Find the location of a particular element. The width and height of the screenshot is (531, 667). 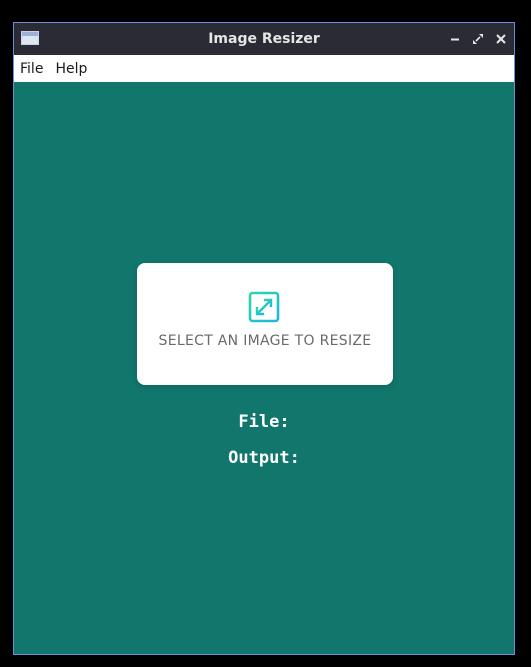

window-controls is located at coordinates (478, 39).